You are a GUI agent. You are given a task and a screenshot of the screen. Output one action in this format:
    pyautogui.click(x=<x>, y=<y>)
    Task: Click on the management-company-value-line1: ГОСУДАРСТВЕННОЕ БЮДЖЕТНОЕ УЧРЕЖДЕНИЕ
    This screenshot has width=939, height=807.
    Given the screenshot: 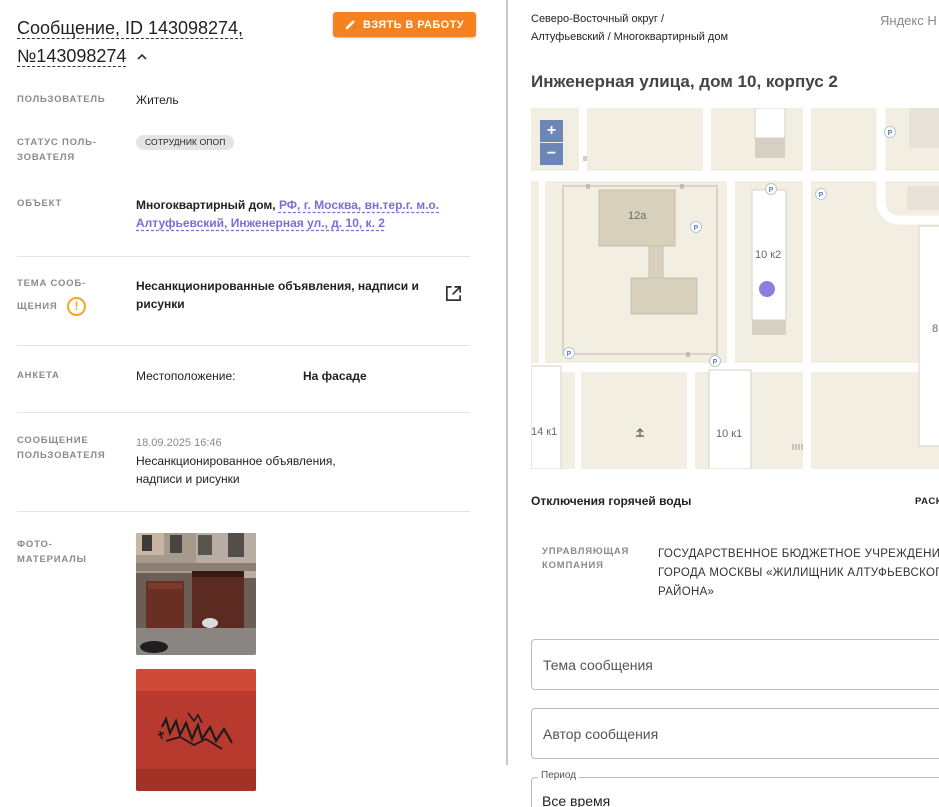 What is the action you would take?
    pyautogui.click(x=798, y=554)
    